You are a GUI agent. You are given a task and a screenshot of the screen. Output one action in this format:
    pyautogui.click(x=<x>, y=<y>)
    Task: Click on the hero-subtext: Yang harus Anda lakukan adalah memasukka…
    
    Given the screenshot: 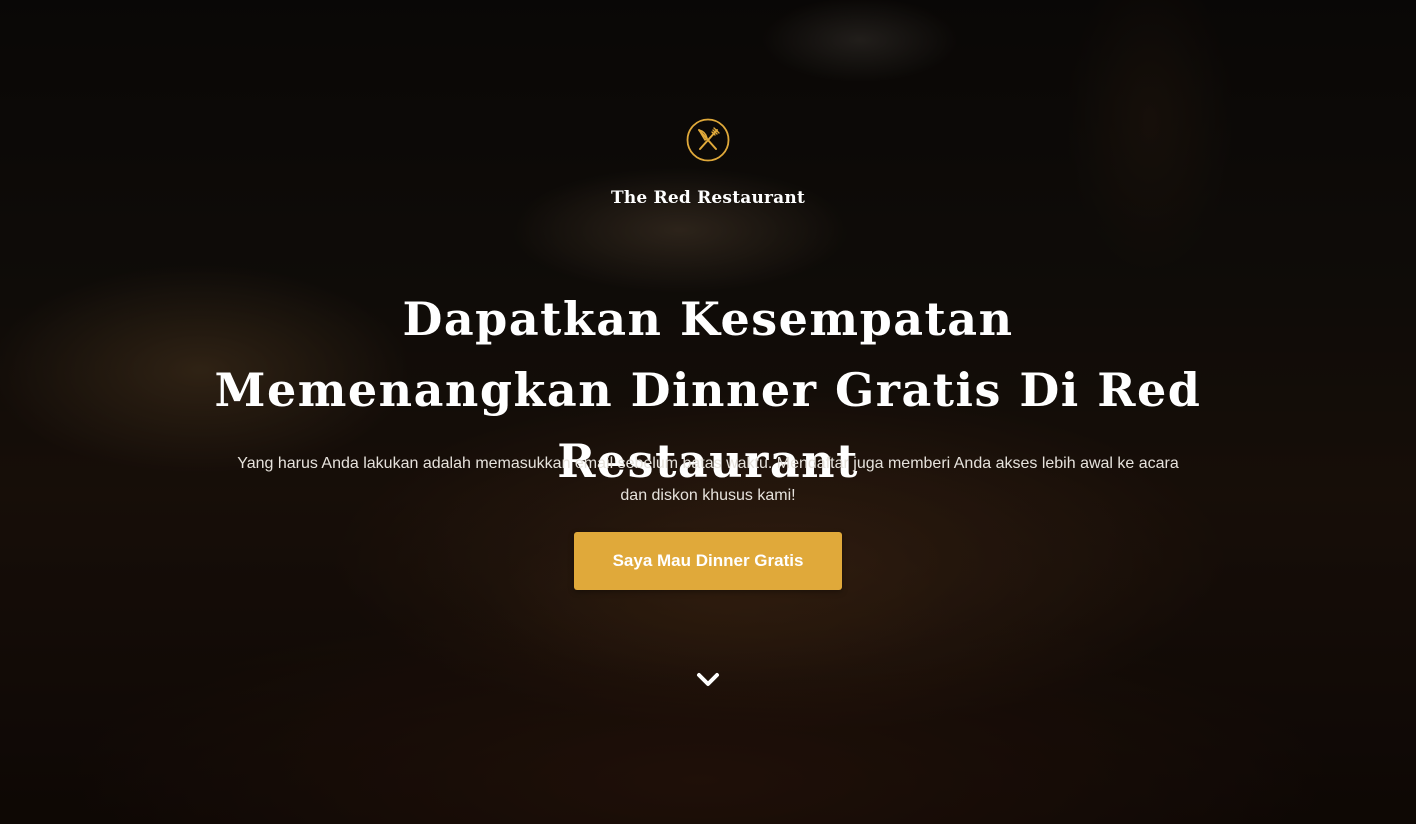 What is the action you would take?
    pyautogui.click(x=708, y=479)
    